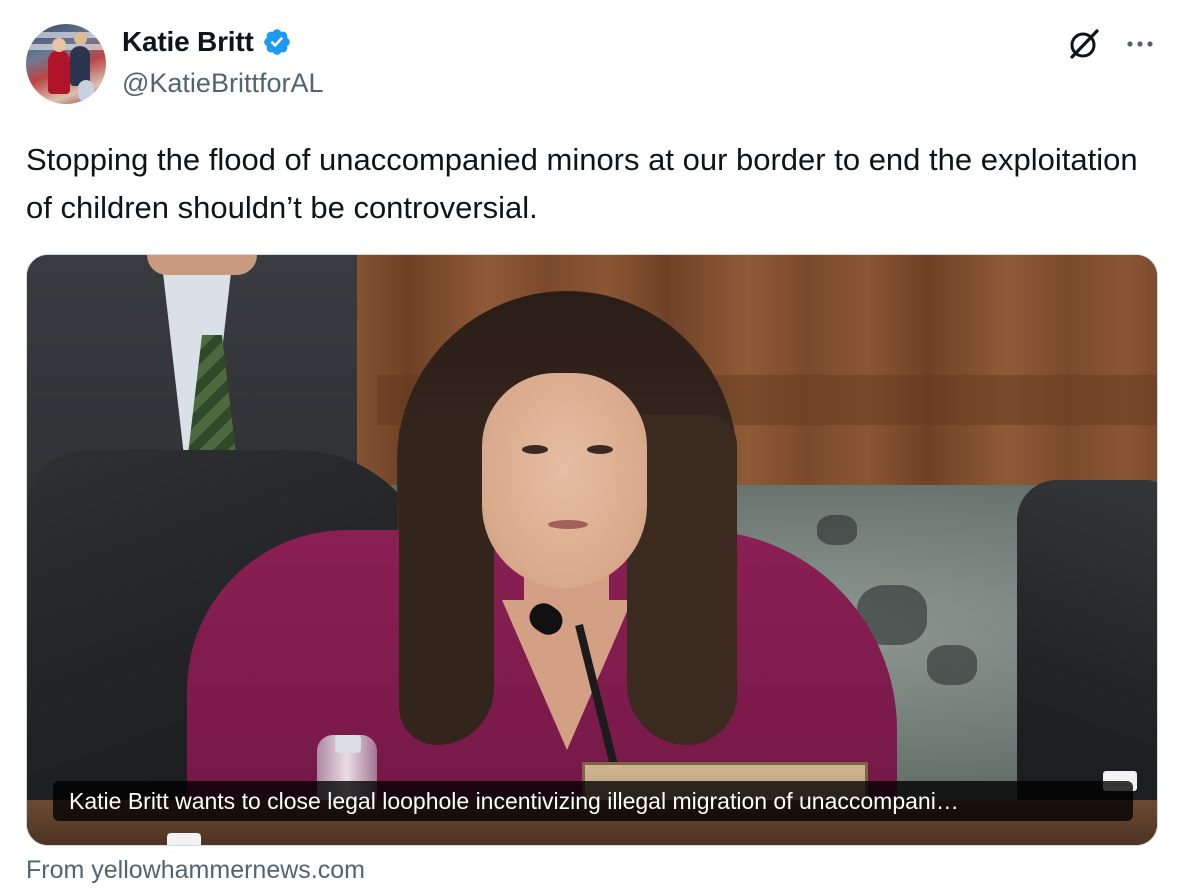 The height and width of the screenshot is (896, 1184). I want to click on author-name-row: Katie Britt, so click(207, 42).